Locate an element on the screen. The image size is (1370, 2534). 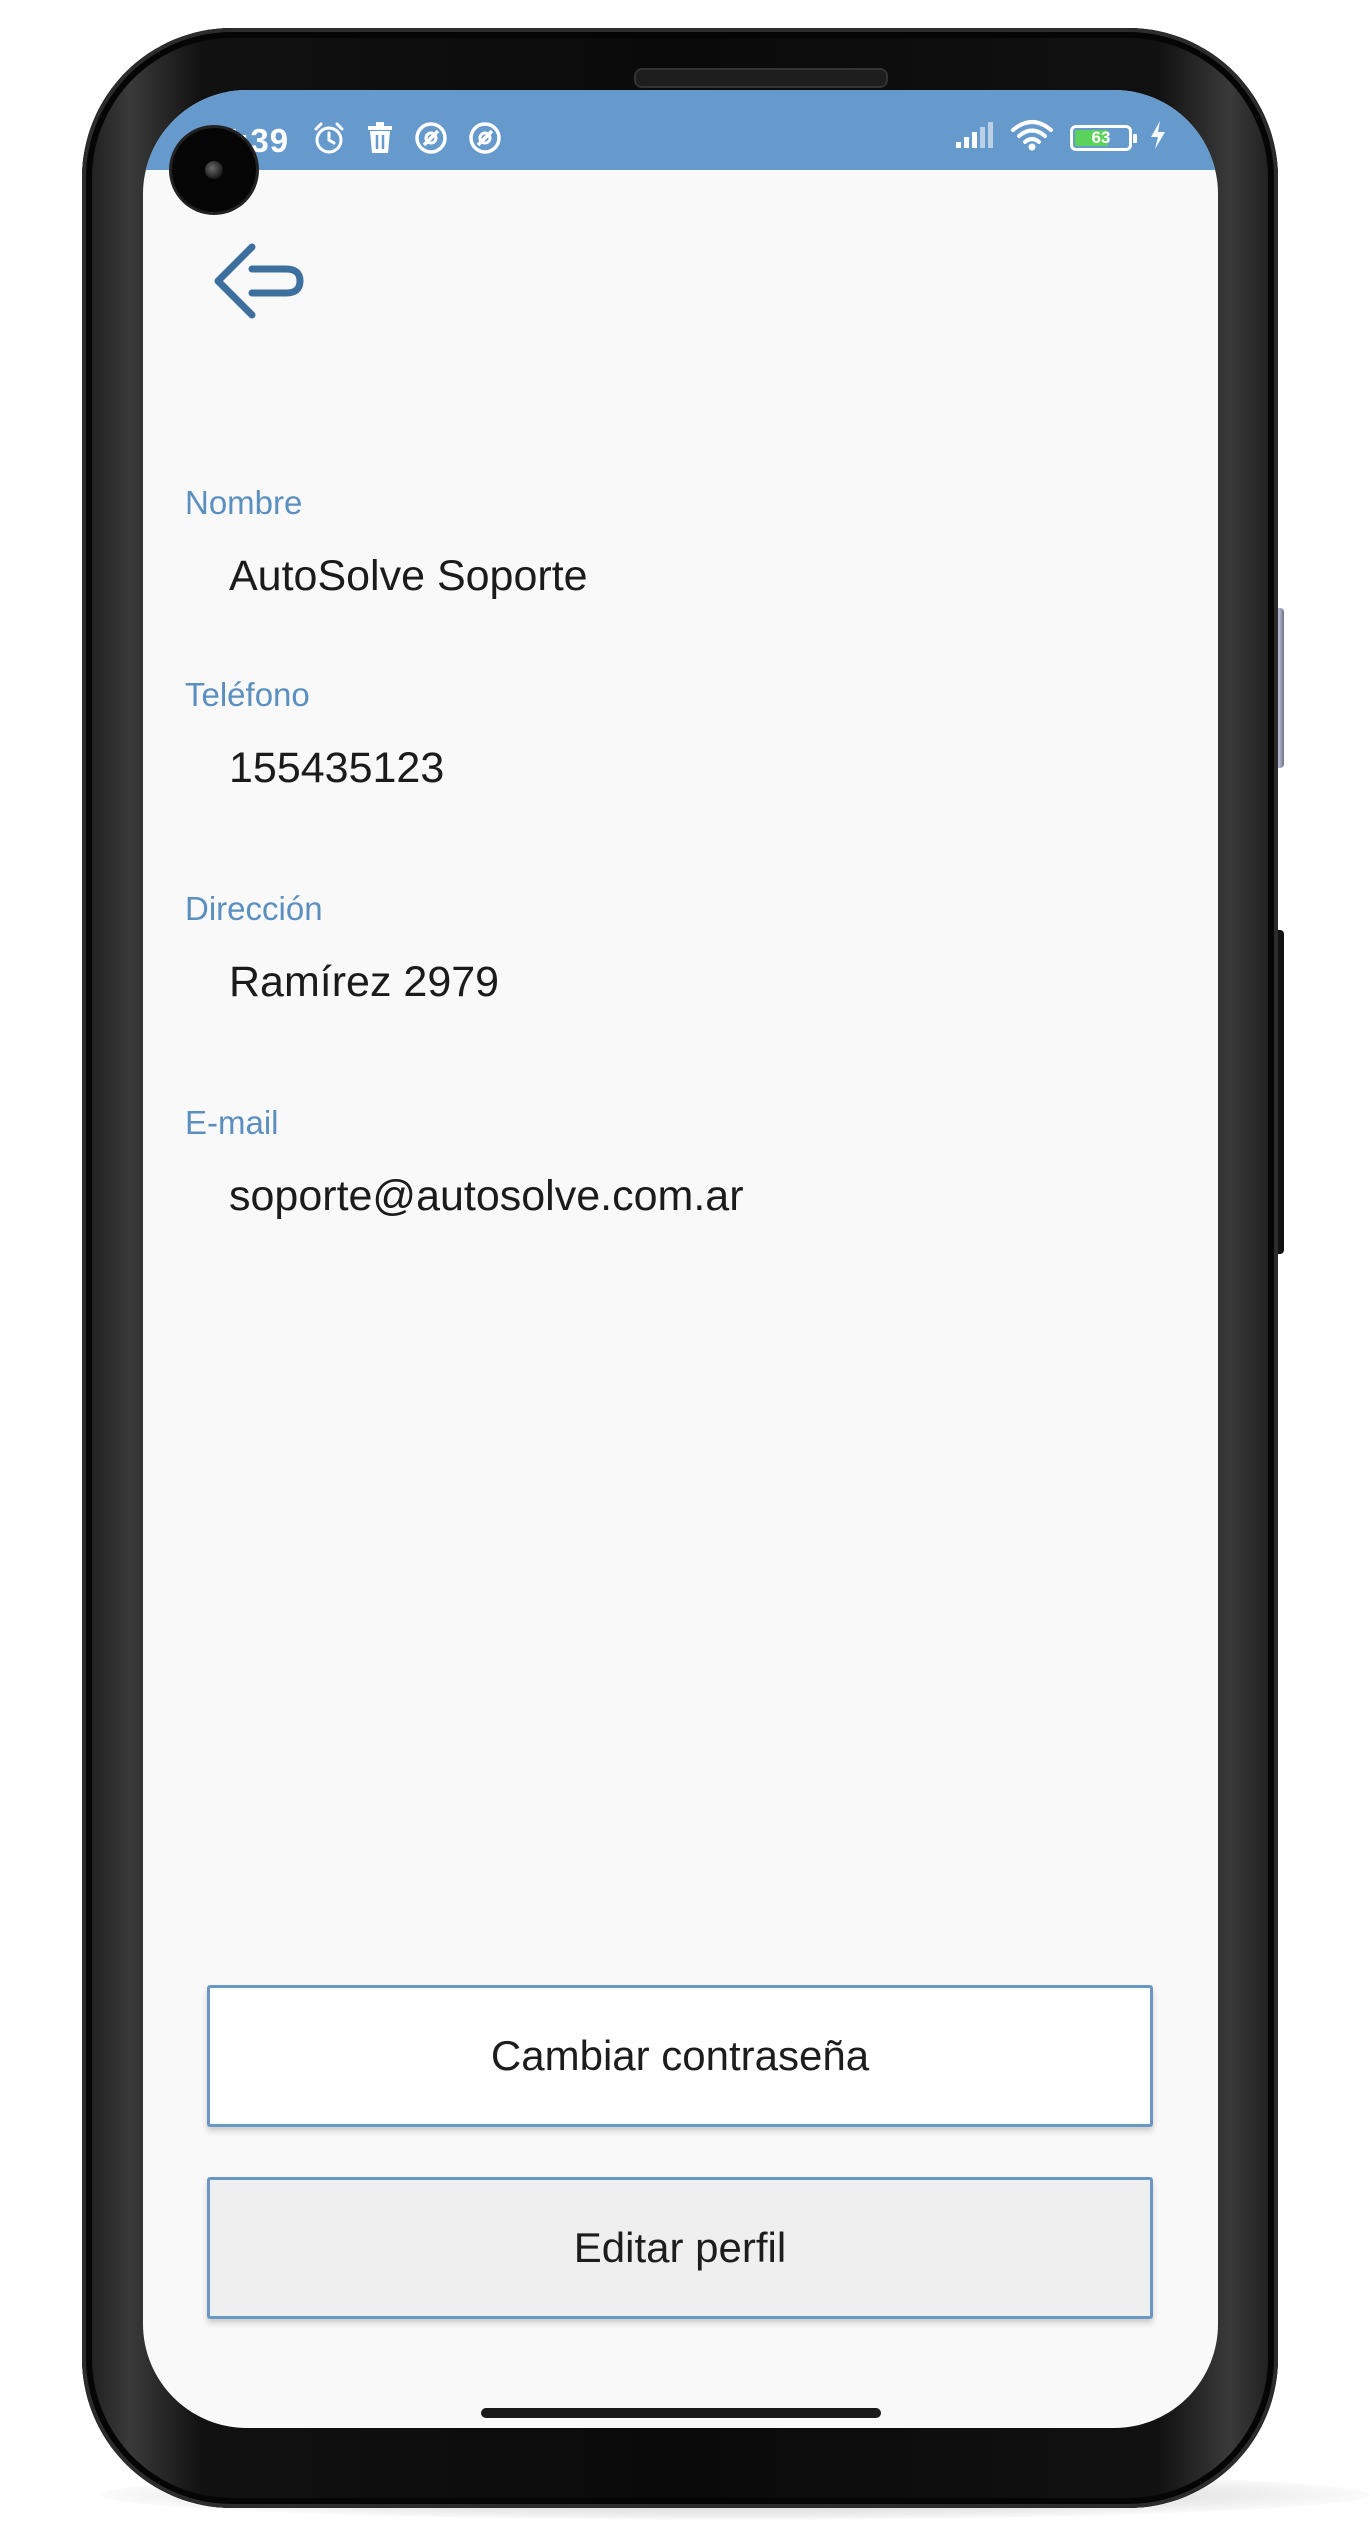
trash-icon is located at coordinates (380, 140).